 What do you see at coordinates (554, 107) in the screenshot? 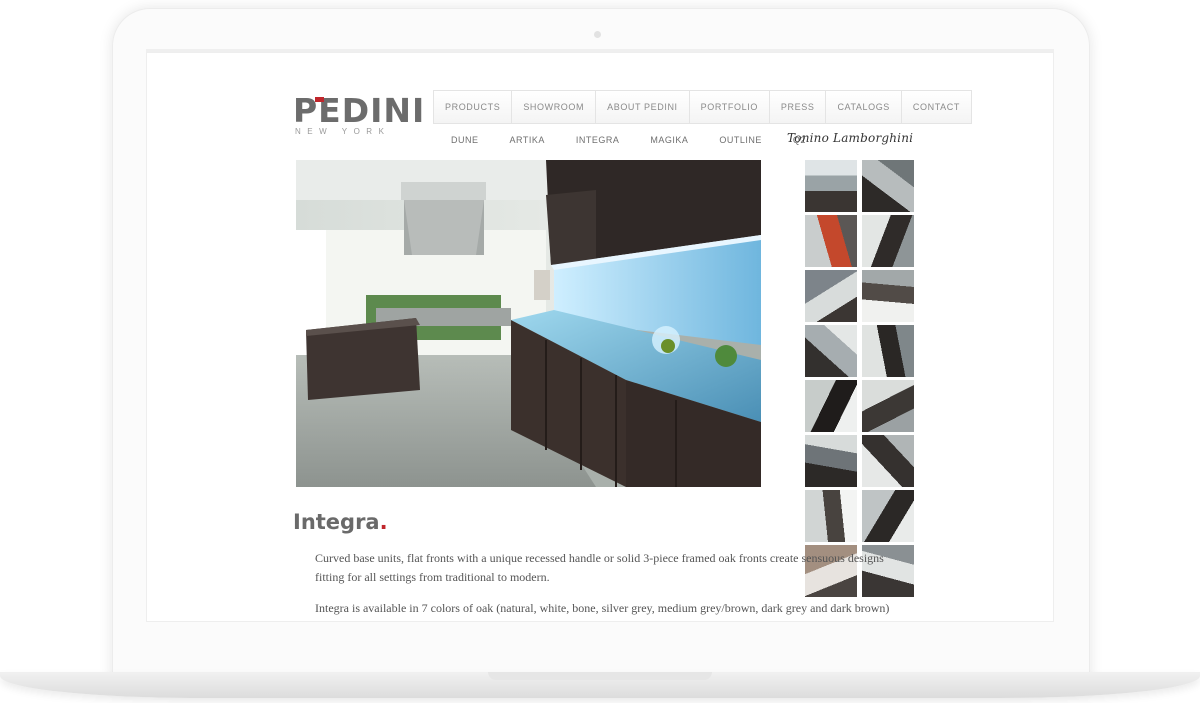
I see `nav-showroom: SHOWROOM` at bounding box center [554, 107].